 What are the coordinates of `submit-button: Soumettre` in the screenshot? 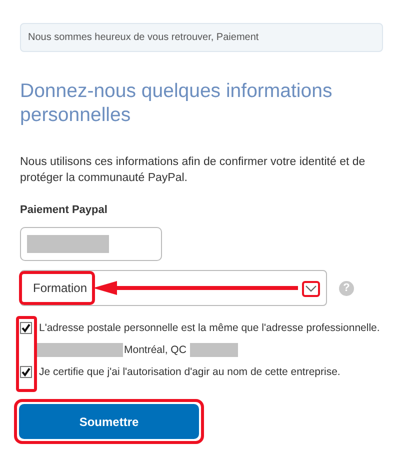 It's located at (109, 421).